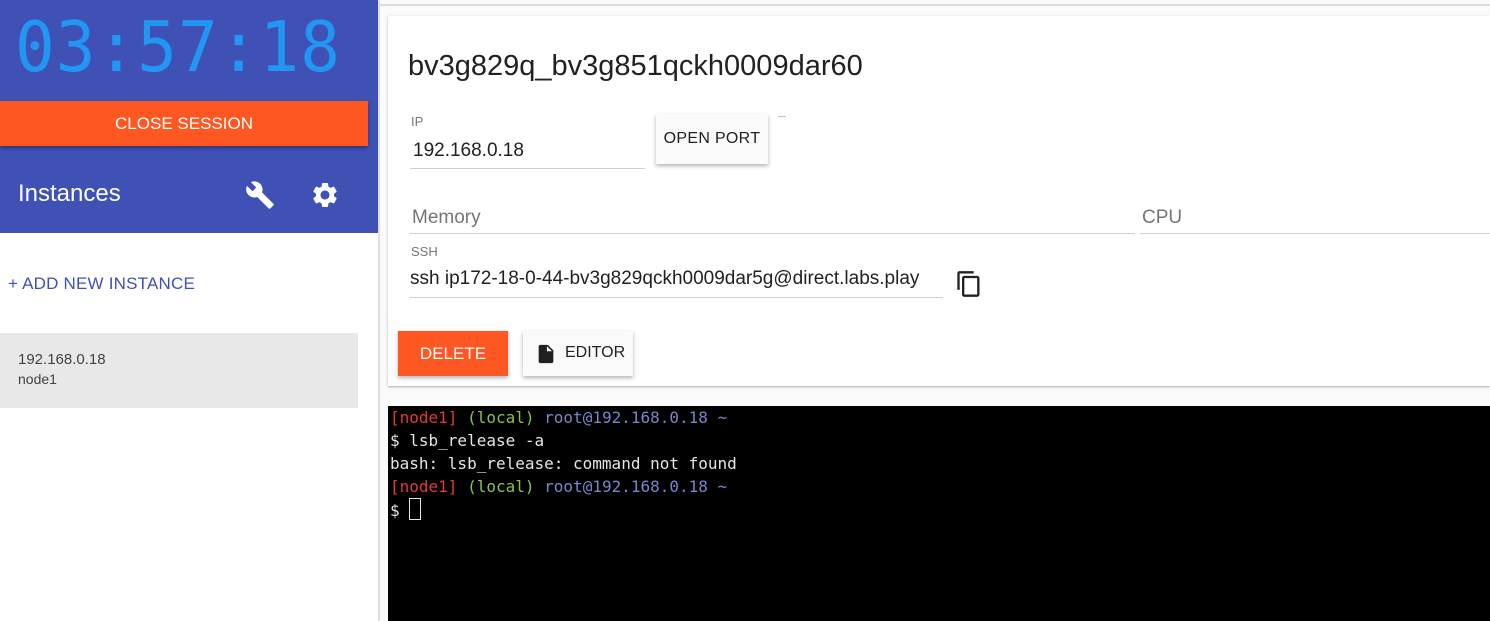 The height and width of the screenshot is (621, 1490). What do you see at coordinates (415, 509) in the screenshot?
I see `terminal-cursor` at bounding box center [415, 509].